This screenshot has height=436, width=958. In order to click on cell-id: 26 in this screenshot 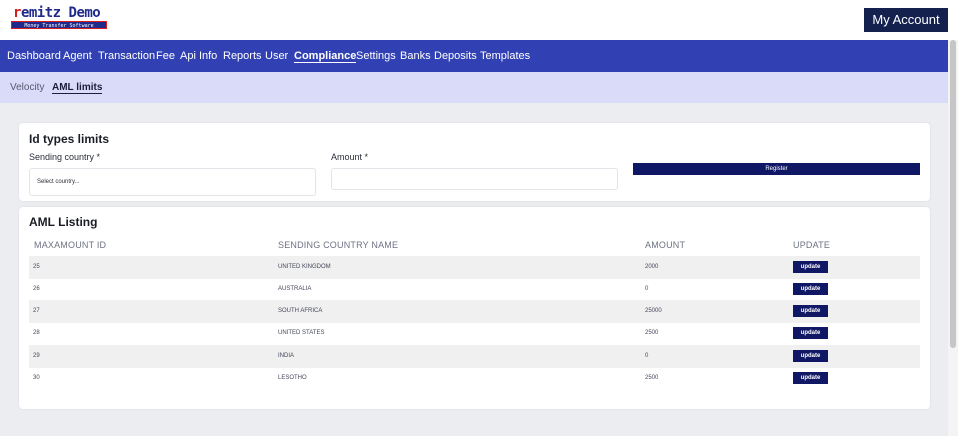, I will do `click(36, 289)`.